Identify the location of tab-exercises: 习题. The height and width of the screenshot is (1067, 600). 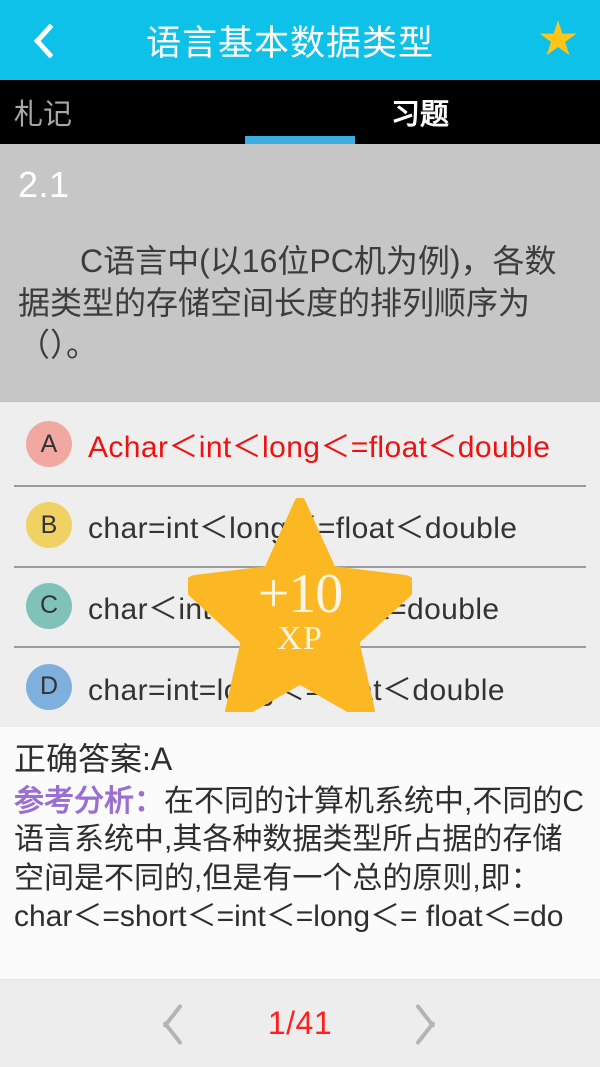
(450, 112).